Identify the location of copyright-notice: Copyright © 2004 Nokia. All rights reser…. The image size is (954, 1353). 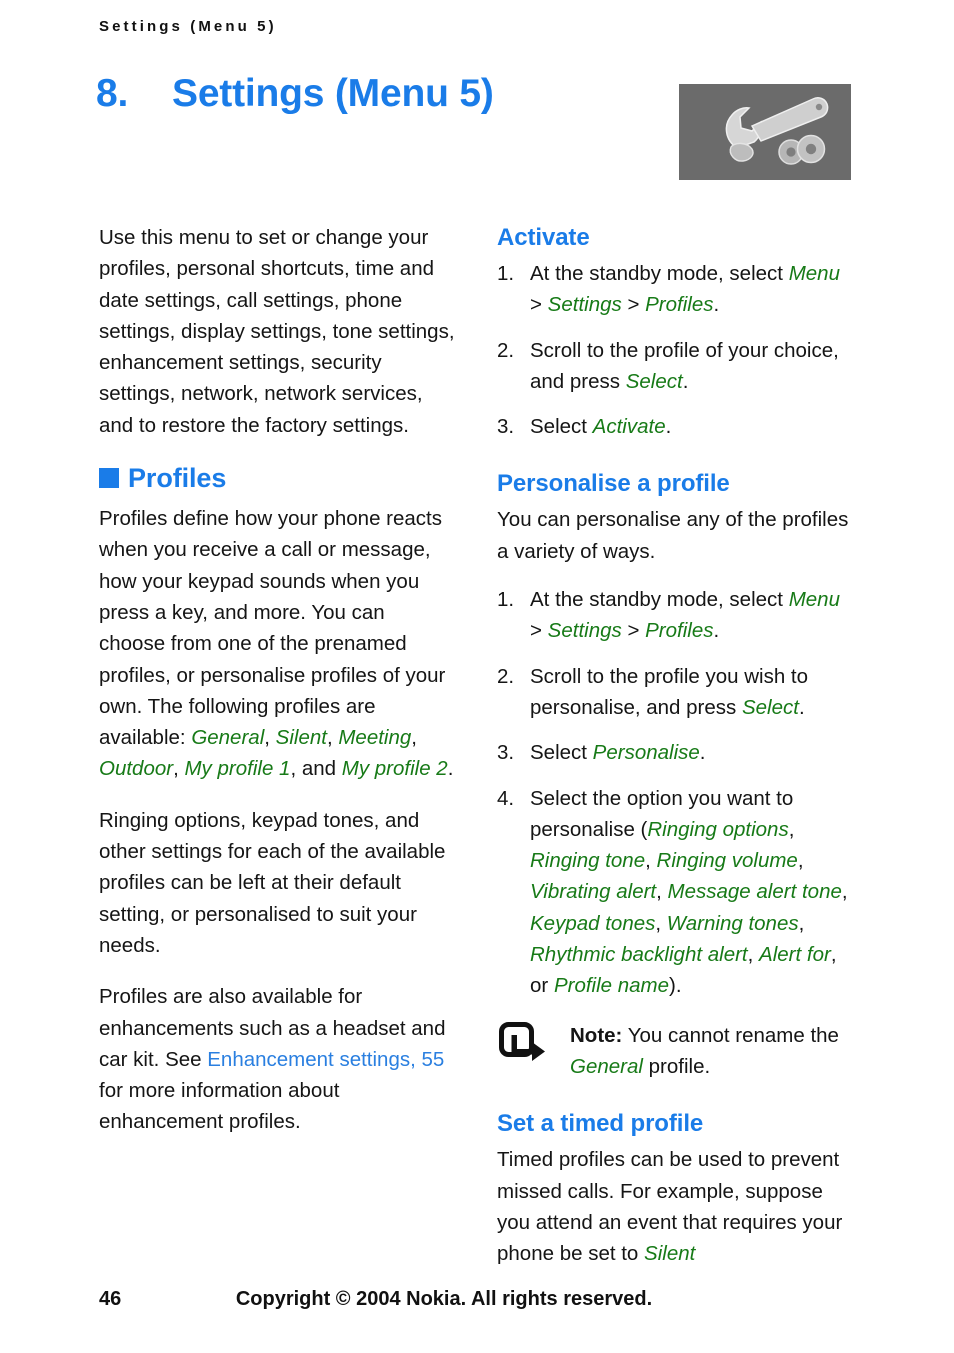
(444, 1299).